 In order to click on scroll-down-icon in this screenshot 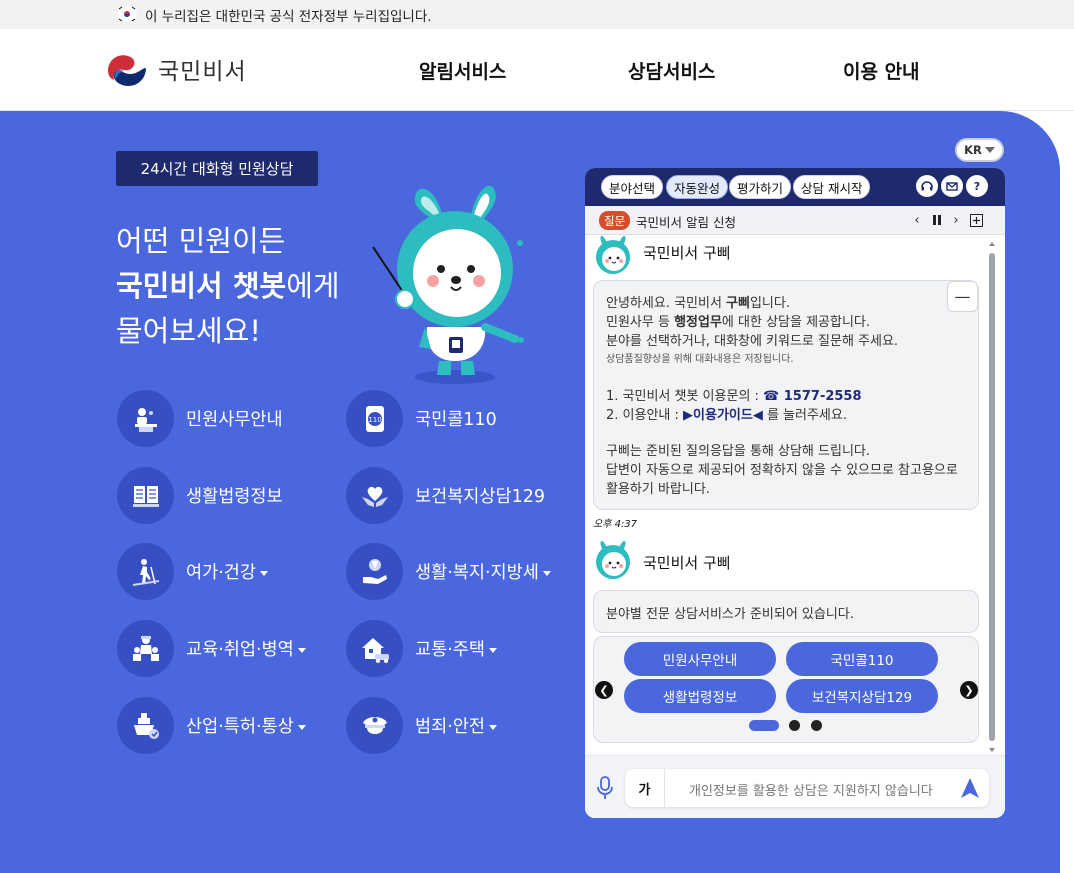, I will do `click(992, 750)`.